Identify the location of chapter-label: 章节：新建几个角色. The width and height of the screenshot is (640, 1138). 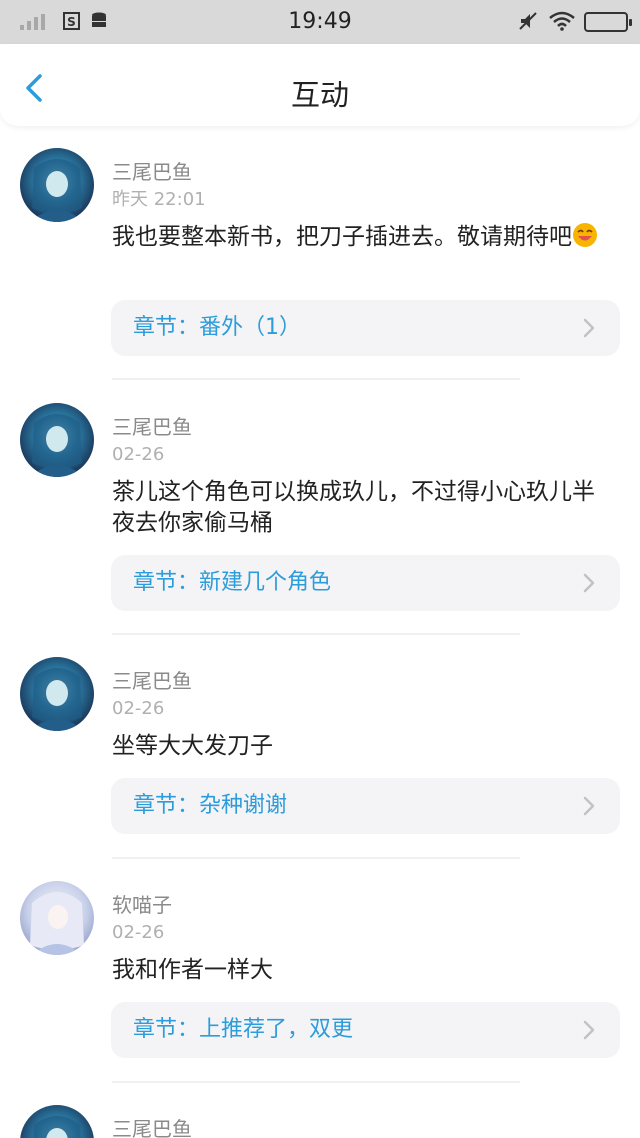
(232, 582).